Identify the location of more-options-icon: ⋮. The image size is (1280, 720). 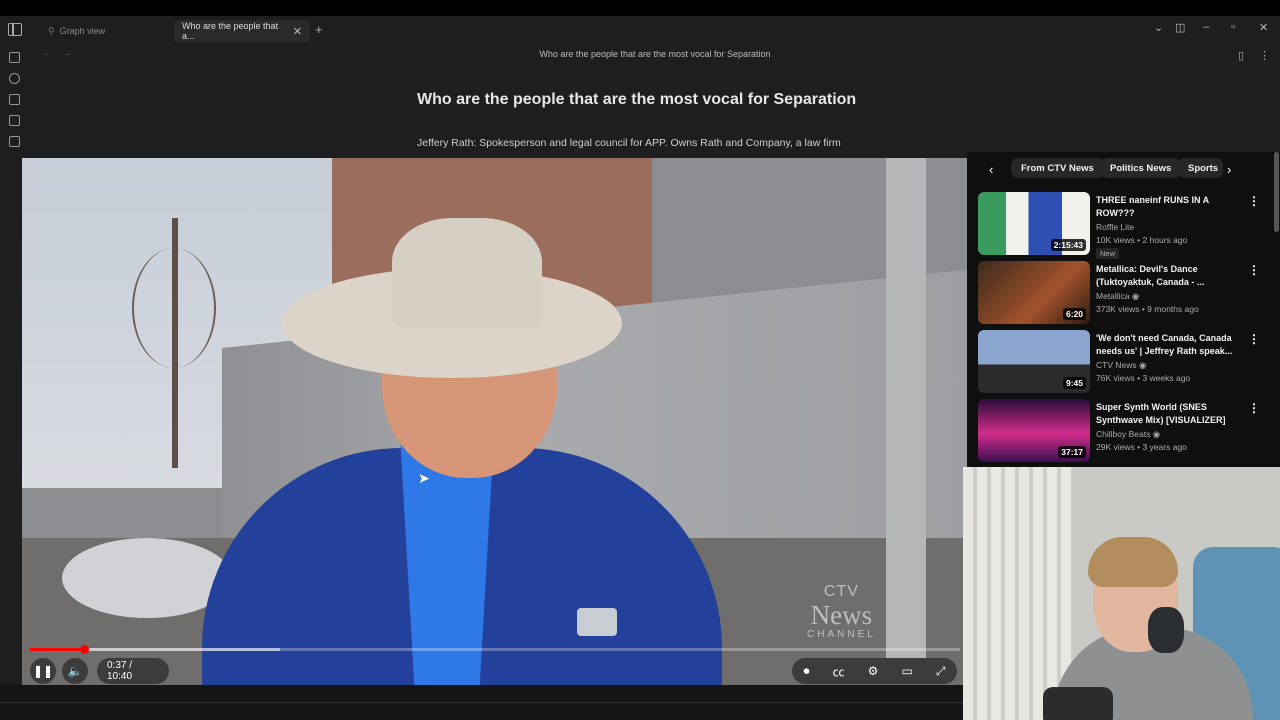
(1264, 55).